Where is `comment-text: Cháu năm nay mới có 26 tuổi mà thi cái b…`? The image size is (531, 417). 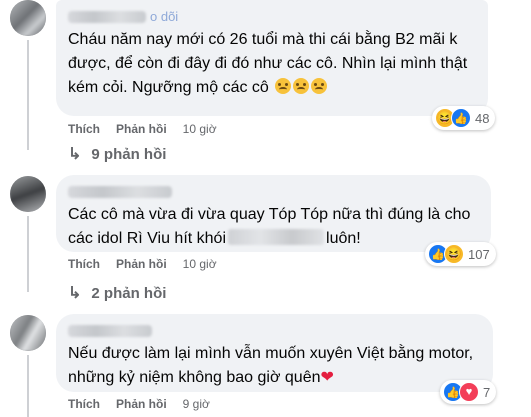
comment-text: Cháu năm nay mới có 26 tuổi mà thi cái b… is located at coordinates (272, 64).